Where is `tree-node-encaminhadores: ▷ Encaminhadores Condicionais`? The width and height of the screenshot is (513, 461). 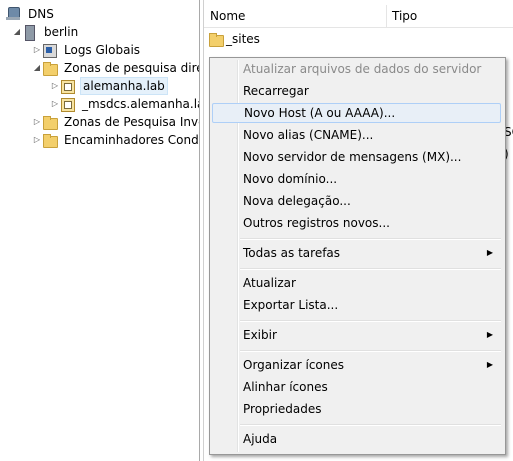
tree-node-encaminhadores: ▷ Encaminhadores Condicionais is located at coordinates (115, 140).